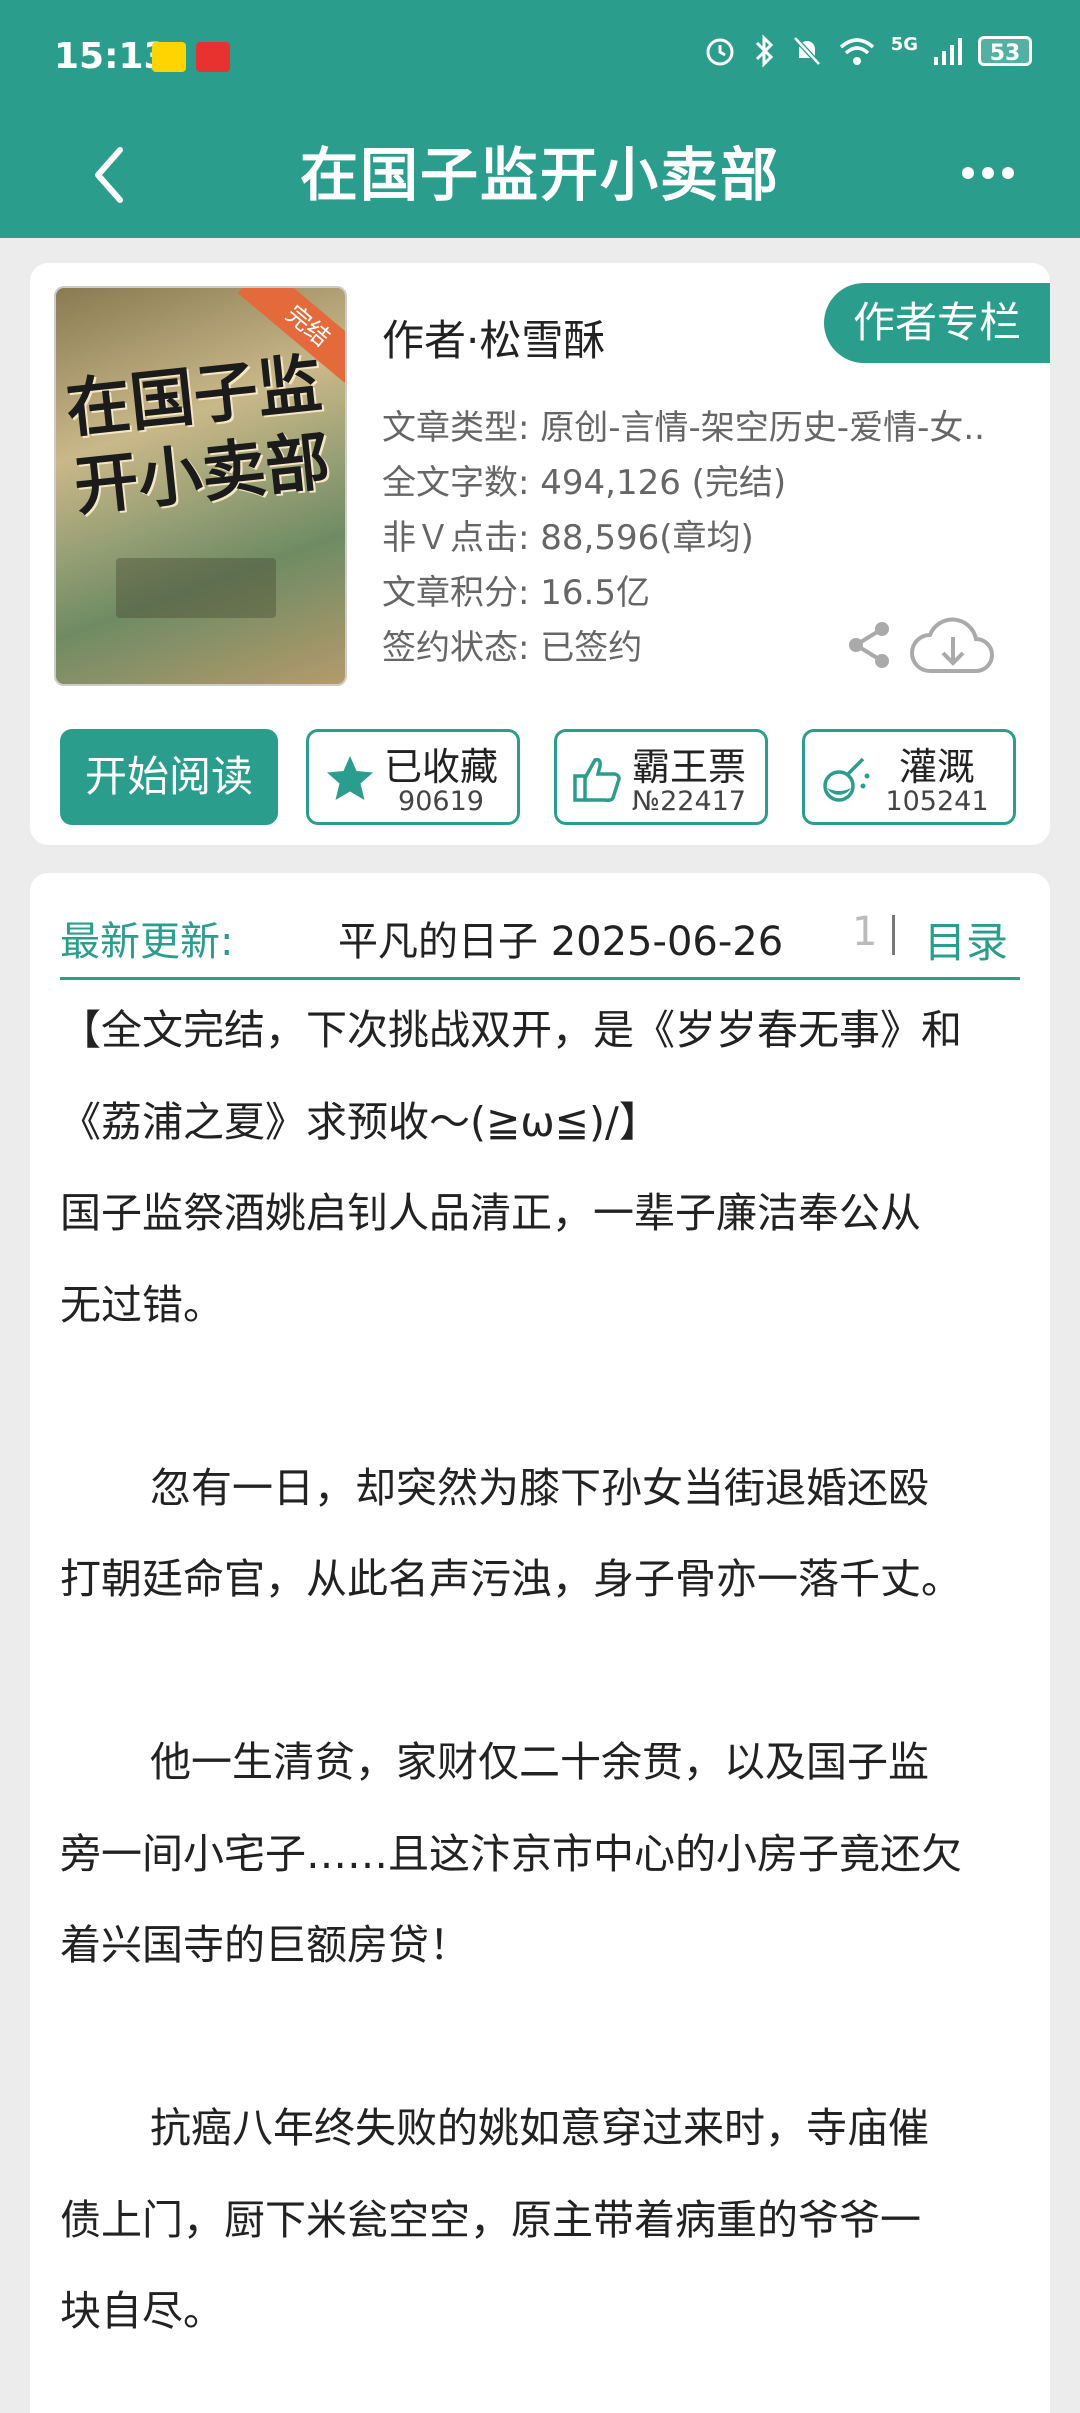  Describe the element at coordinates (490, 2219) in the screenshot. I see `intro-line: 债上门，厨下米瓮空空，原主带着病重的爷爷一` at that location.